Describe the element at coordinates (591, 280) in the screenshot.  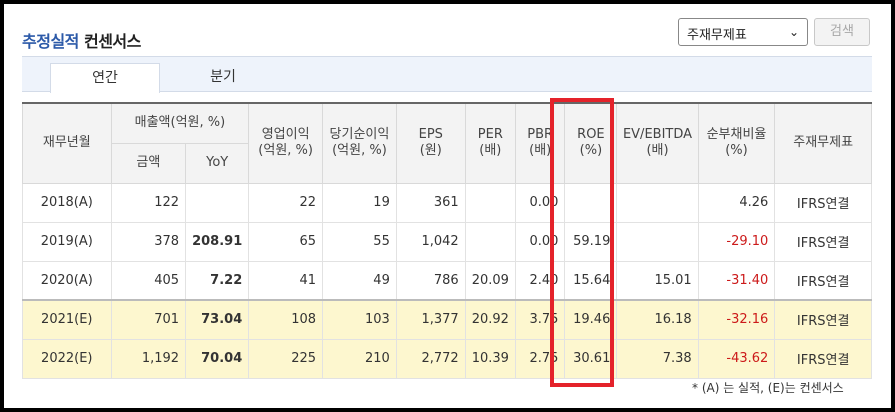
I see `cell-roe: 15.64` at that location.